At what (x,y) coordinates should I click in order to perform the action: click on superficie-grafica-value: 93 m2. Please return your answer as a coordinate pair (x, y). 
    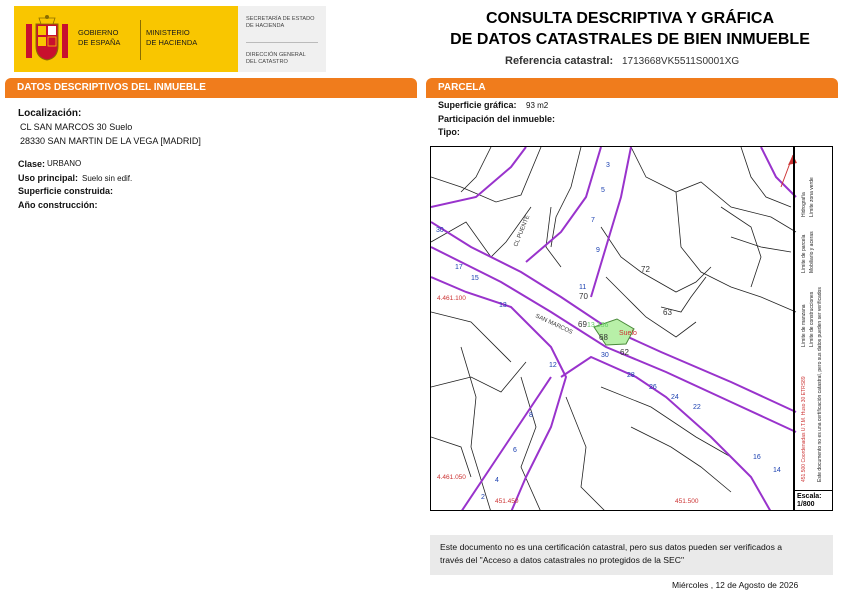
    Looking at the image, I should click on (537, 105).